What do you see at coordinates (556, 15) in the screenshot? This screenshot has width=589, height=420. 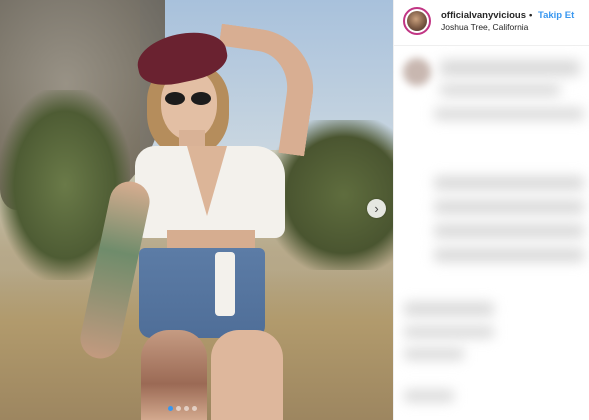 I see `follow-button: Takip Et` at bounding box center [556, 15].